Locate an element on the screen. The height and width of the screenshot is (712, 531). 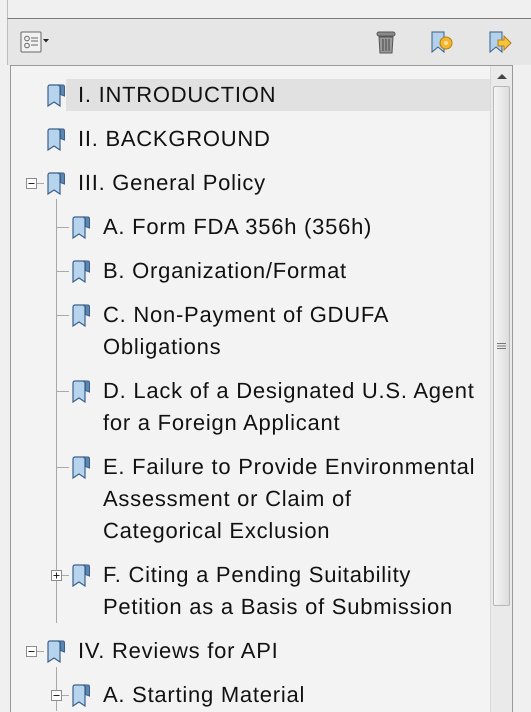
bookmark-arrow-icon is located at coordinates (500, 42).